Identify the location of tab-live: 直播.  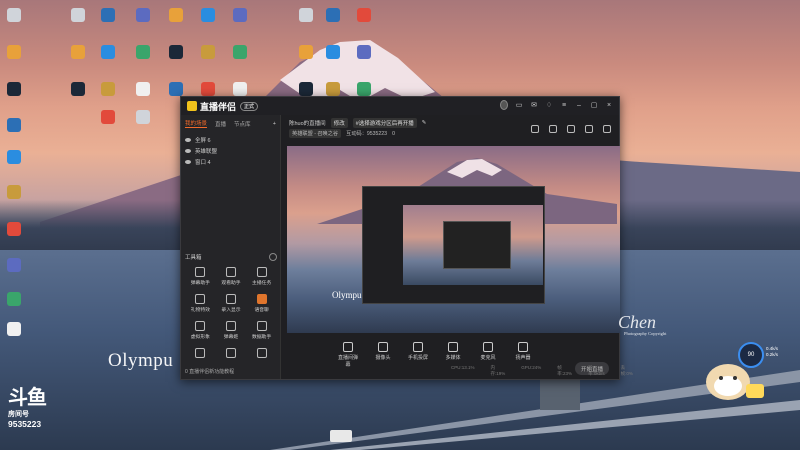
(220, 124).